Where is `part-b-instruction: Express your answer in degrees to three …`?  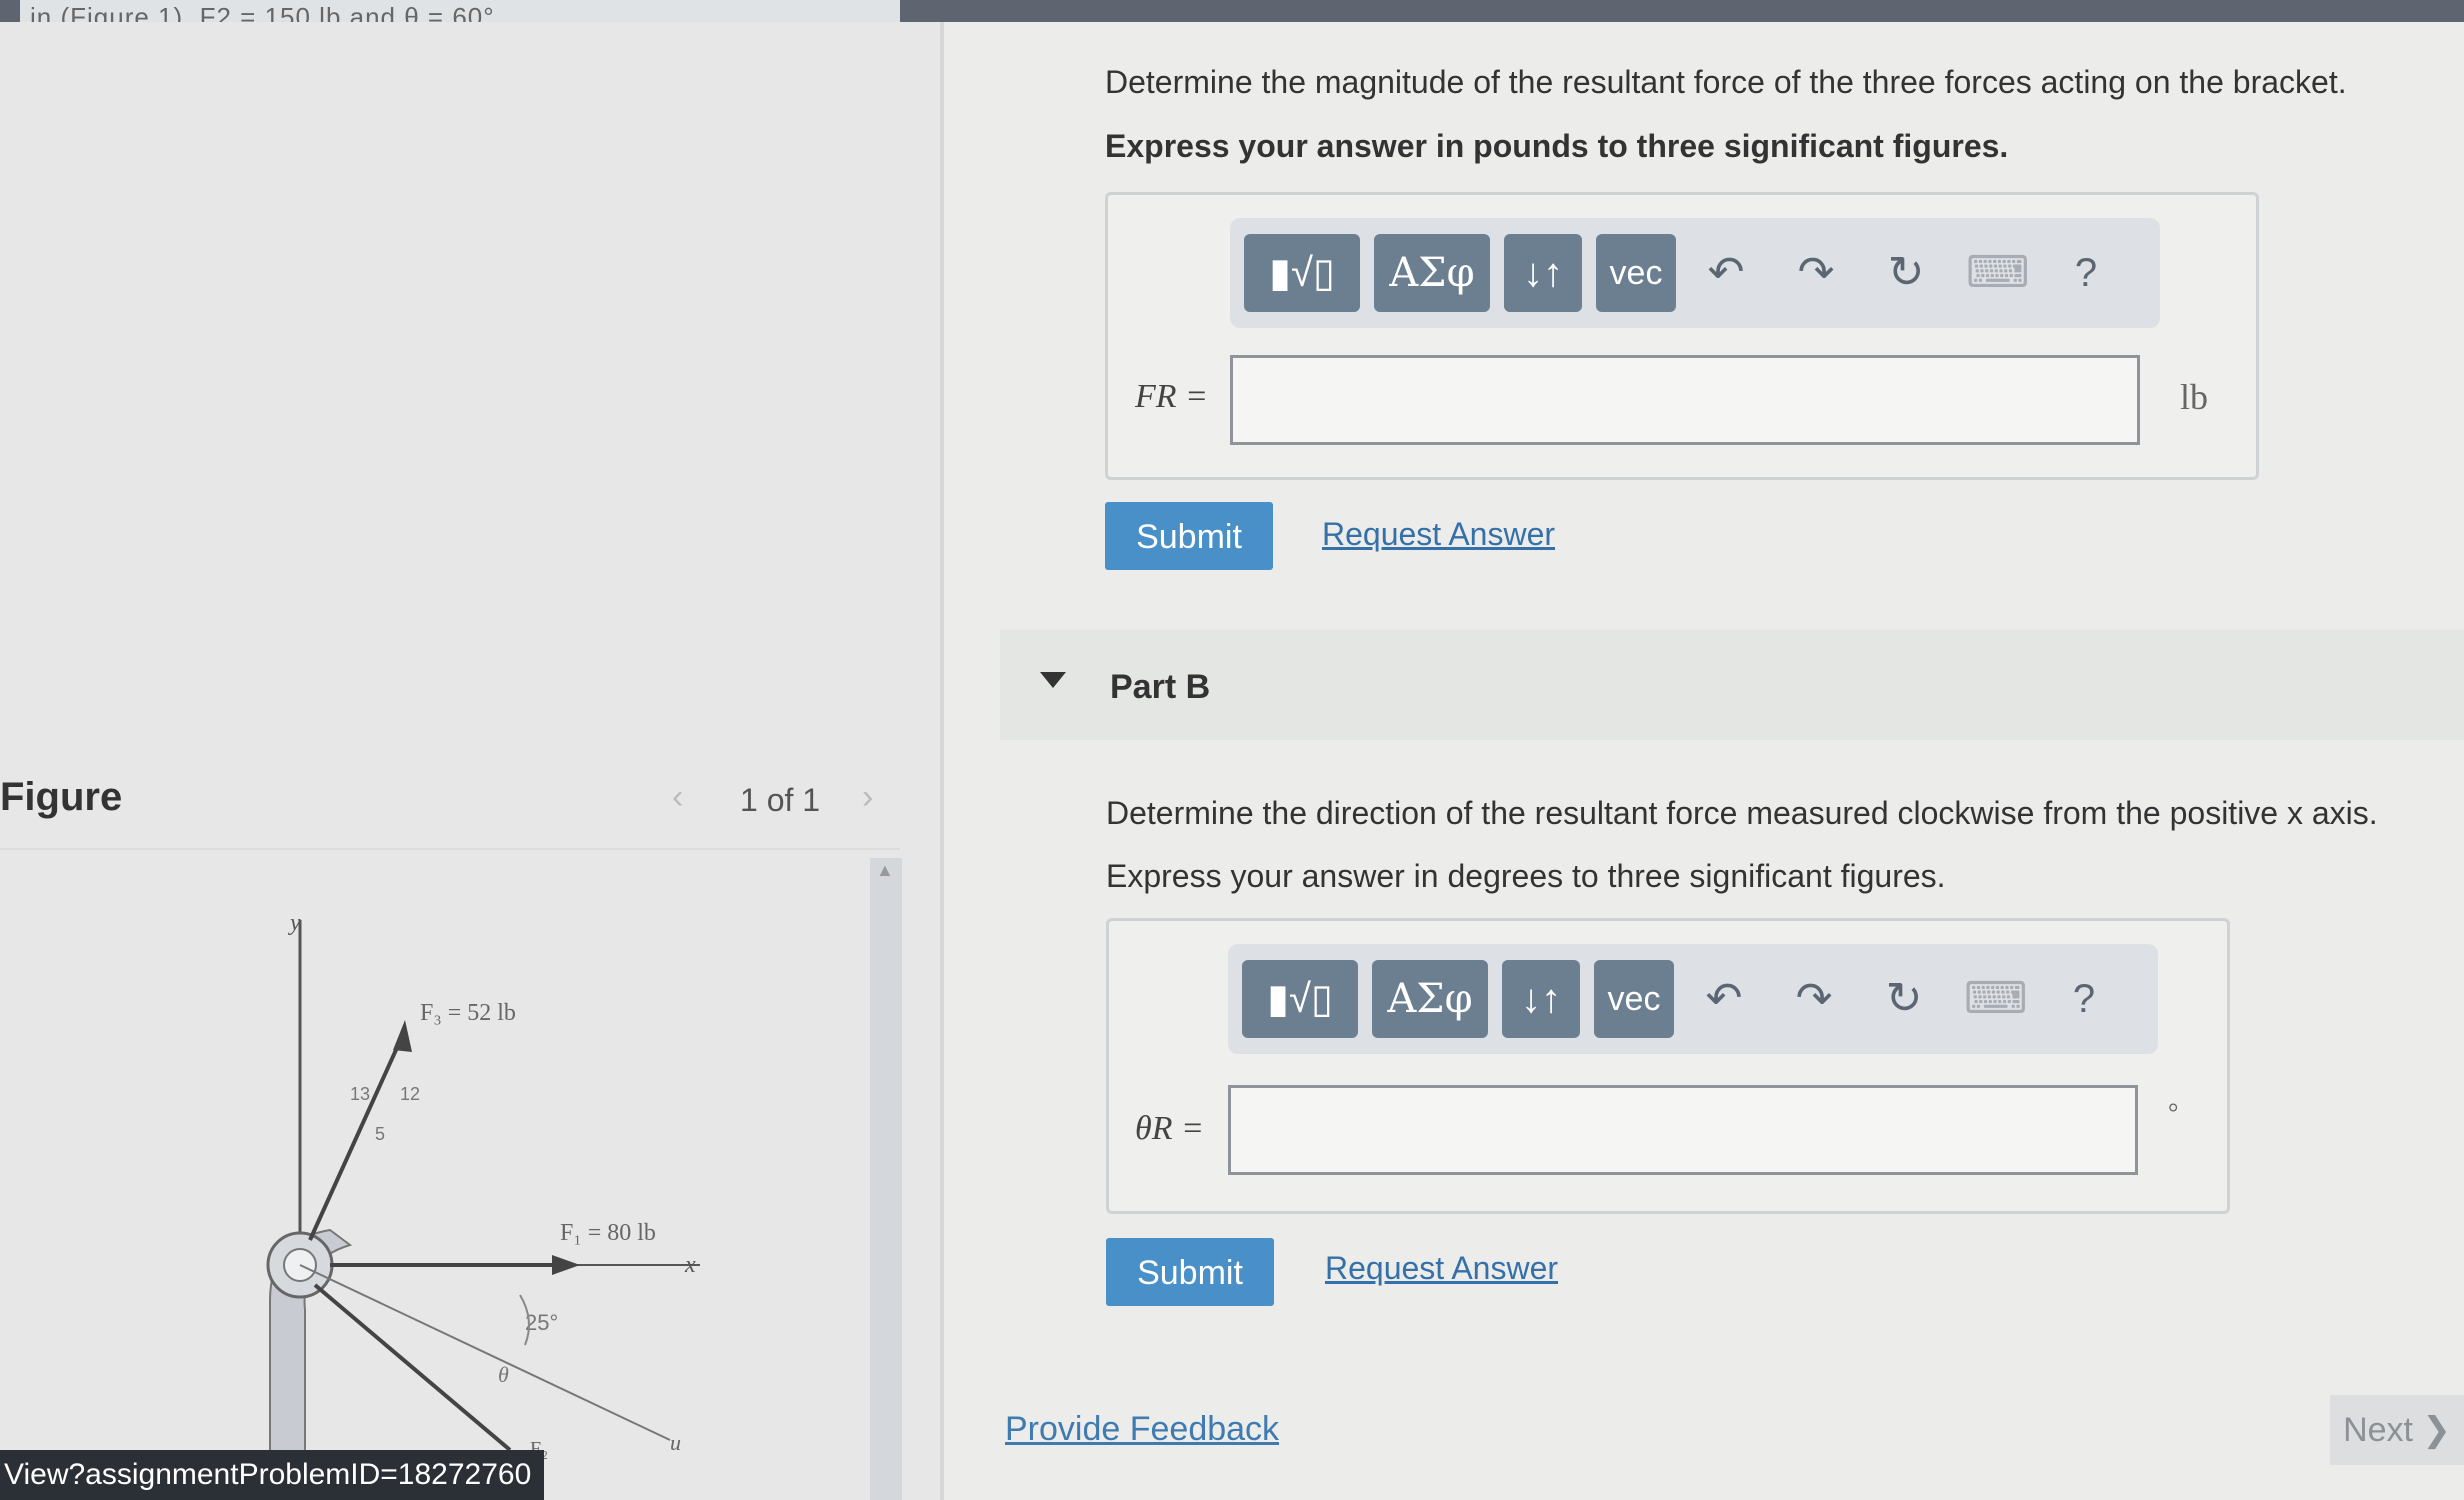
part-b-instruction: Express your answer in degrees to three … is located at coordinates (1526, 876).